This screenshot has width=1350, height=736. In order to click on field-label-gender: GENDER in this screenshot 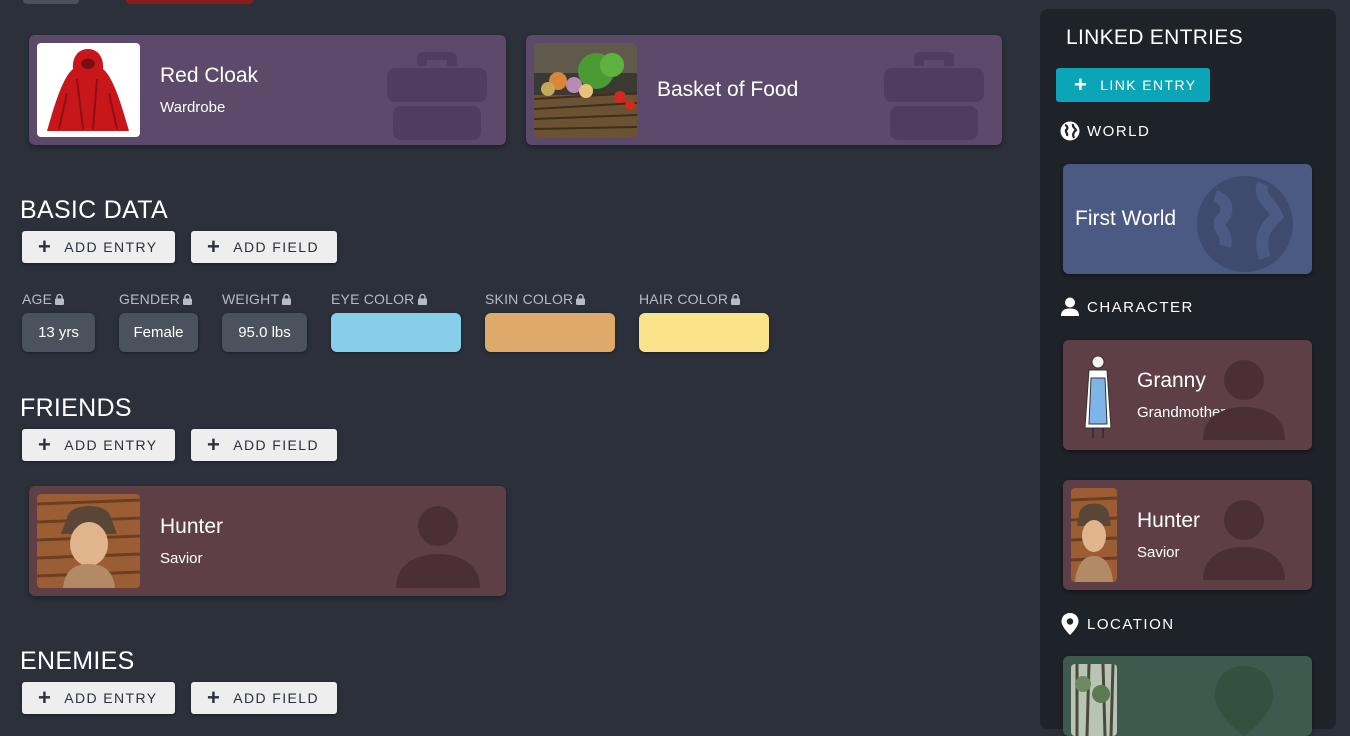, I will do `click(156, 299)`.